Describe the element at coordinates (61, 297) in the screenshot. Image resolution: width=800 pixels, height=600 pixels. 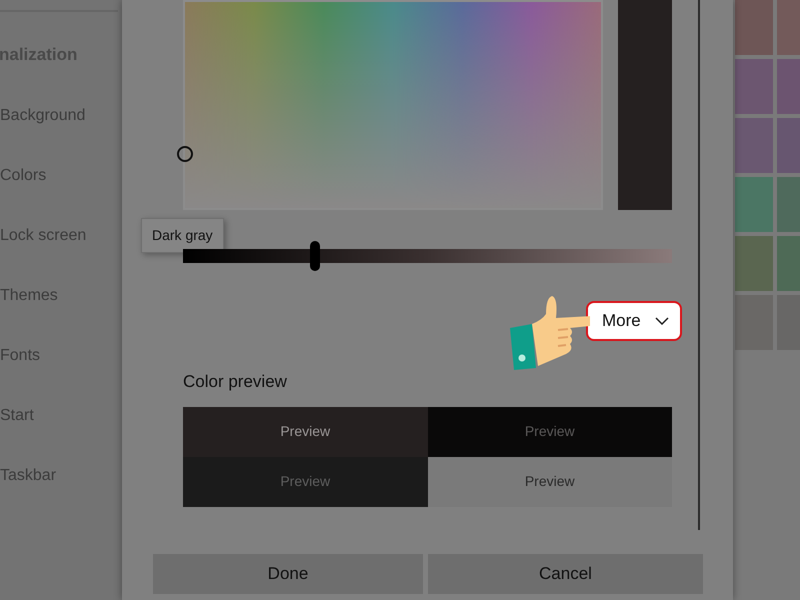
I see `sidebar-item: Themes` at that location.